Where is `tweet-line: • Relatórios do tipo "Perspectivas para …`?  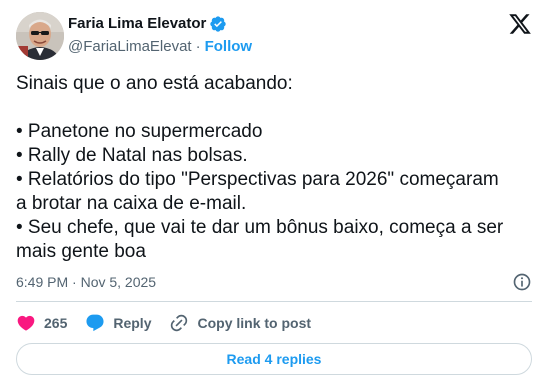 tweet-line: • Relatórios do tipo "Perspectivas para … is located at coordinates (257, 179).